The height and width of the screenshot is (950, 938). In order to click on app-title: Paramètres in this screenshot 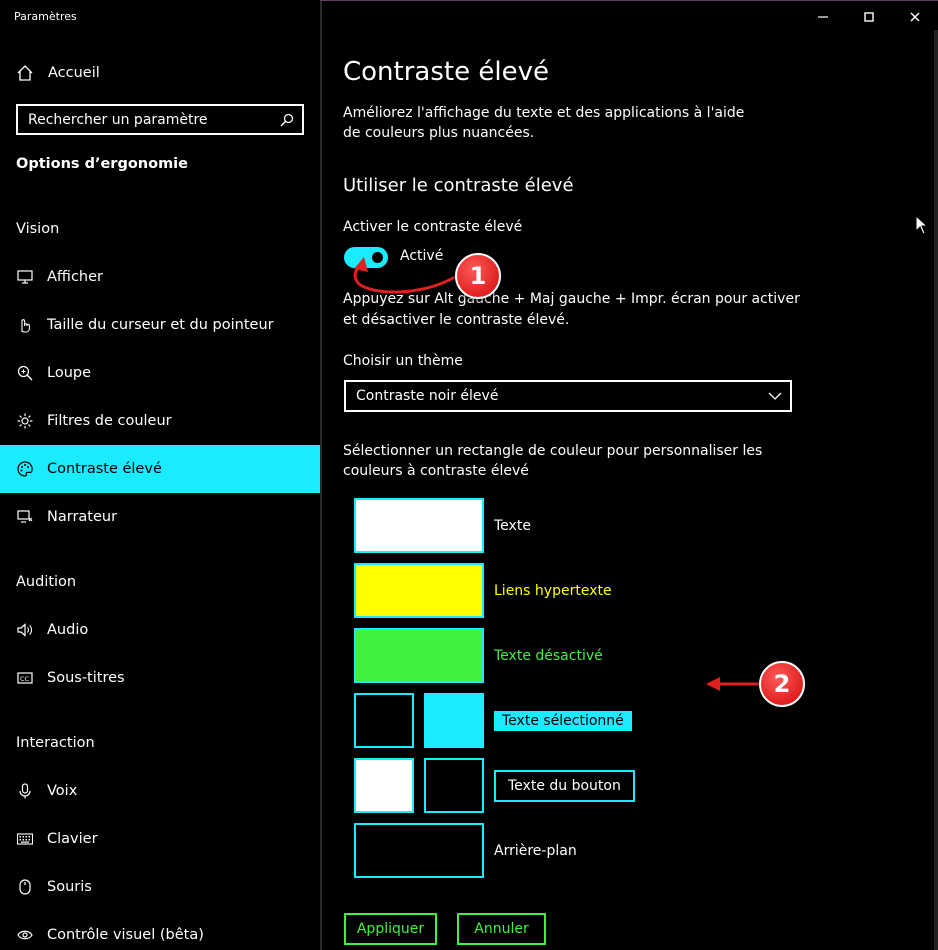, I will do `click(45, 16)`.